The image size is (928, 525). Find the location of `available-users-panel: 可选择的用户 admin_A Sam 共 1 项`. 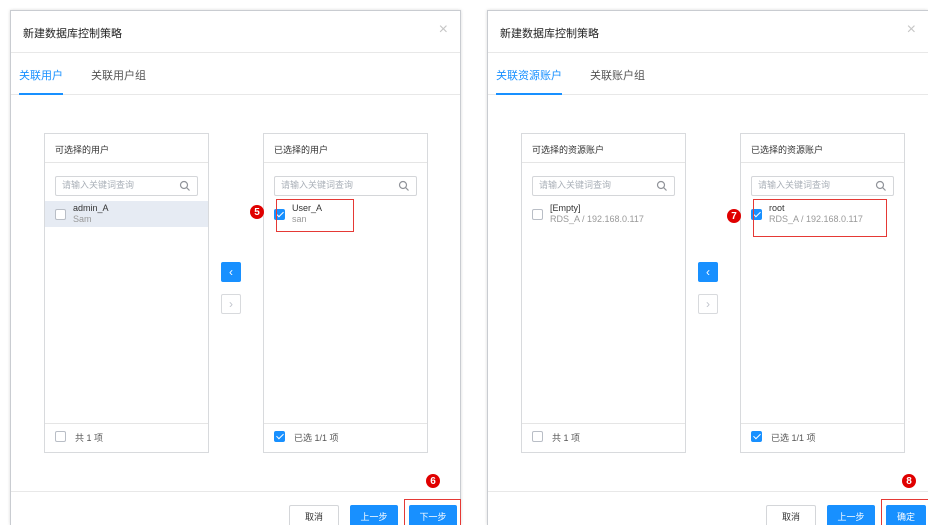

available-users-panel: 可选择的用户 admin_A Sam 共 1 项 is located at coordinates (126, 293).